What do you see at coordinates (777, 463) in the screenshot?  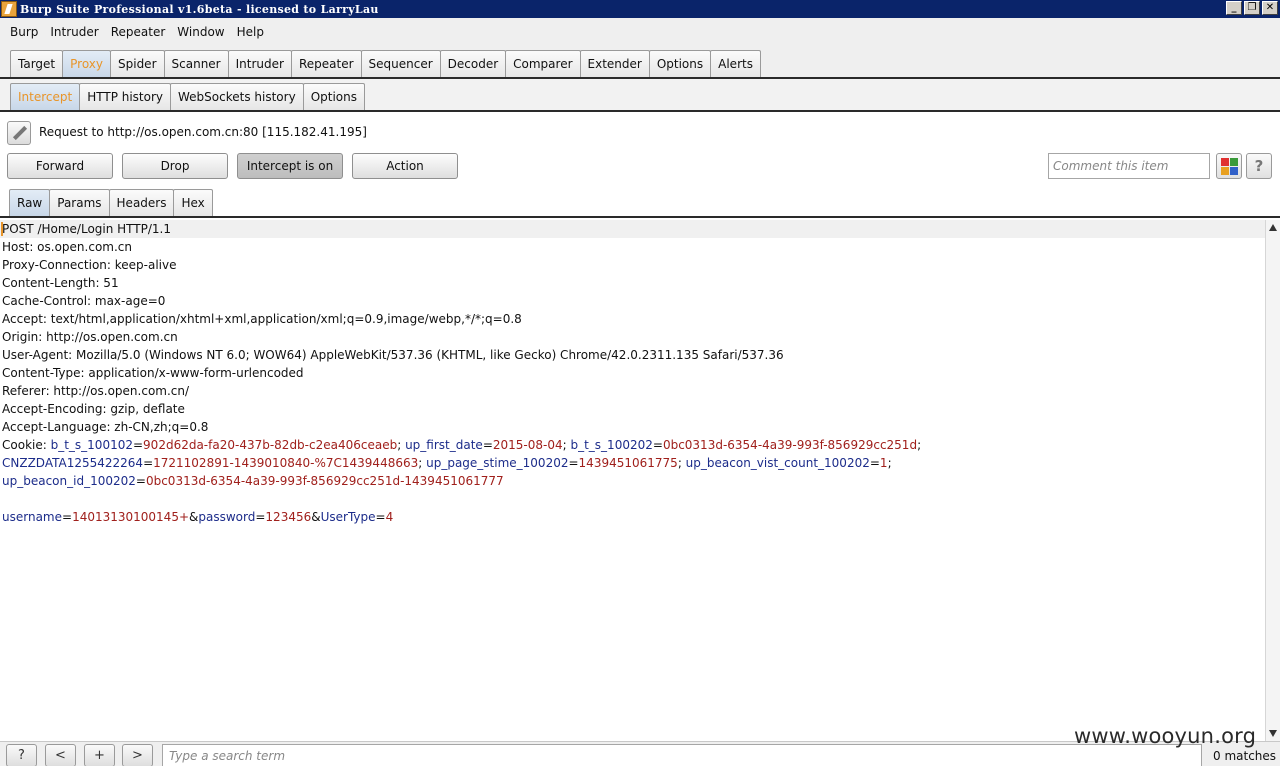 I see `cookie-name: up_beacon_vist_count_100202` at bounding box center [777, 463].